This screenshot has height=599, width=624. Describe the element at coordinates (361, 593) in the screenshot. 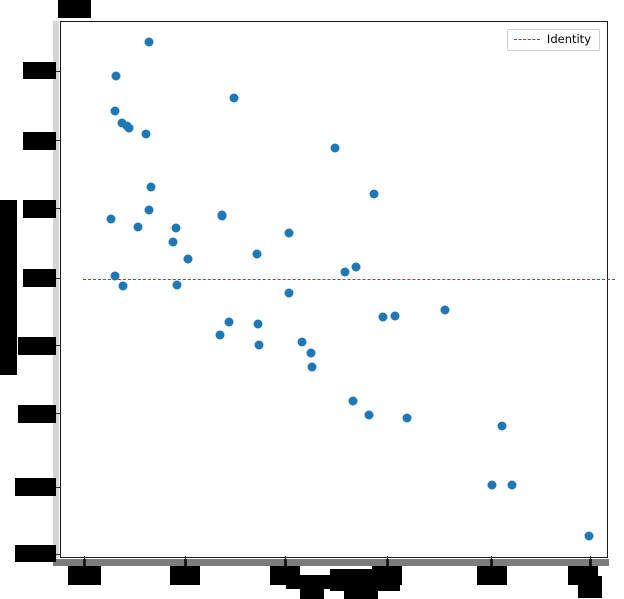

I see `xaxis-title-d` at that location.